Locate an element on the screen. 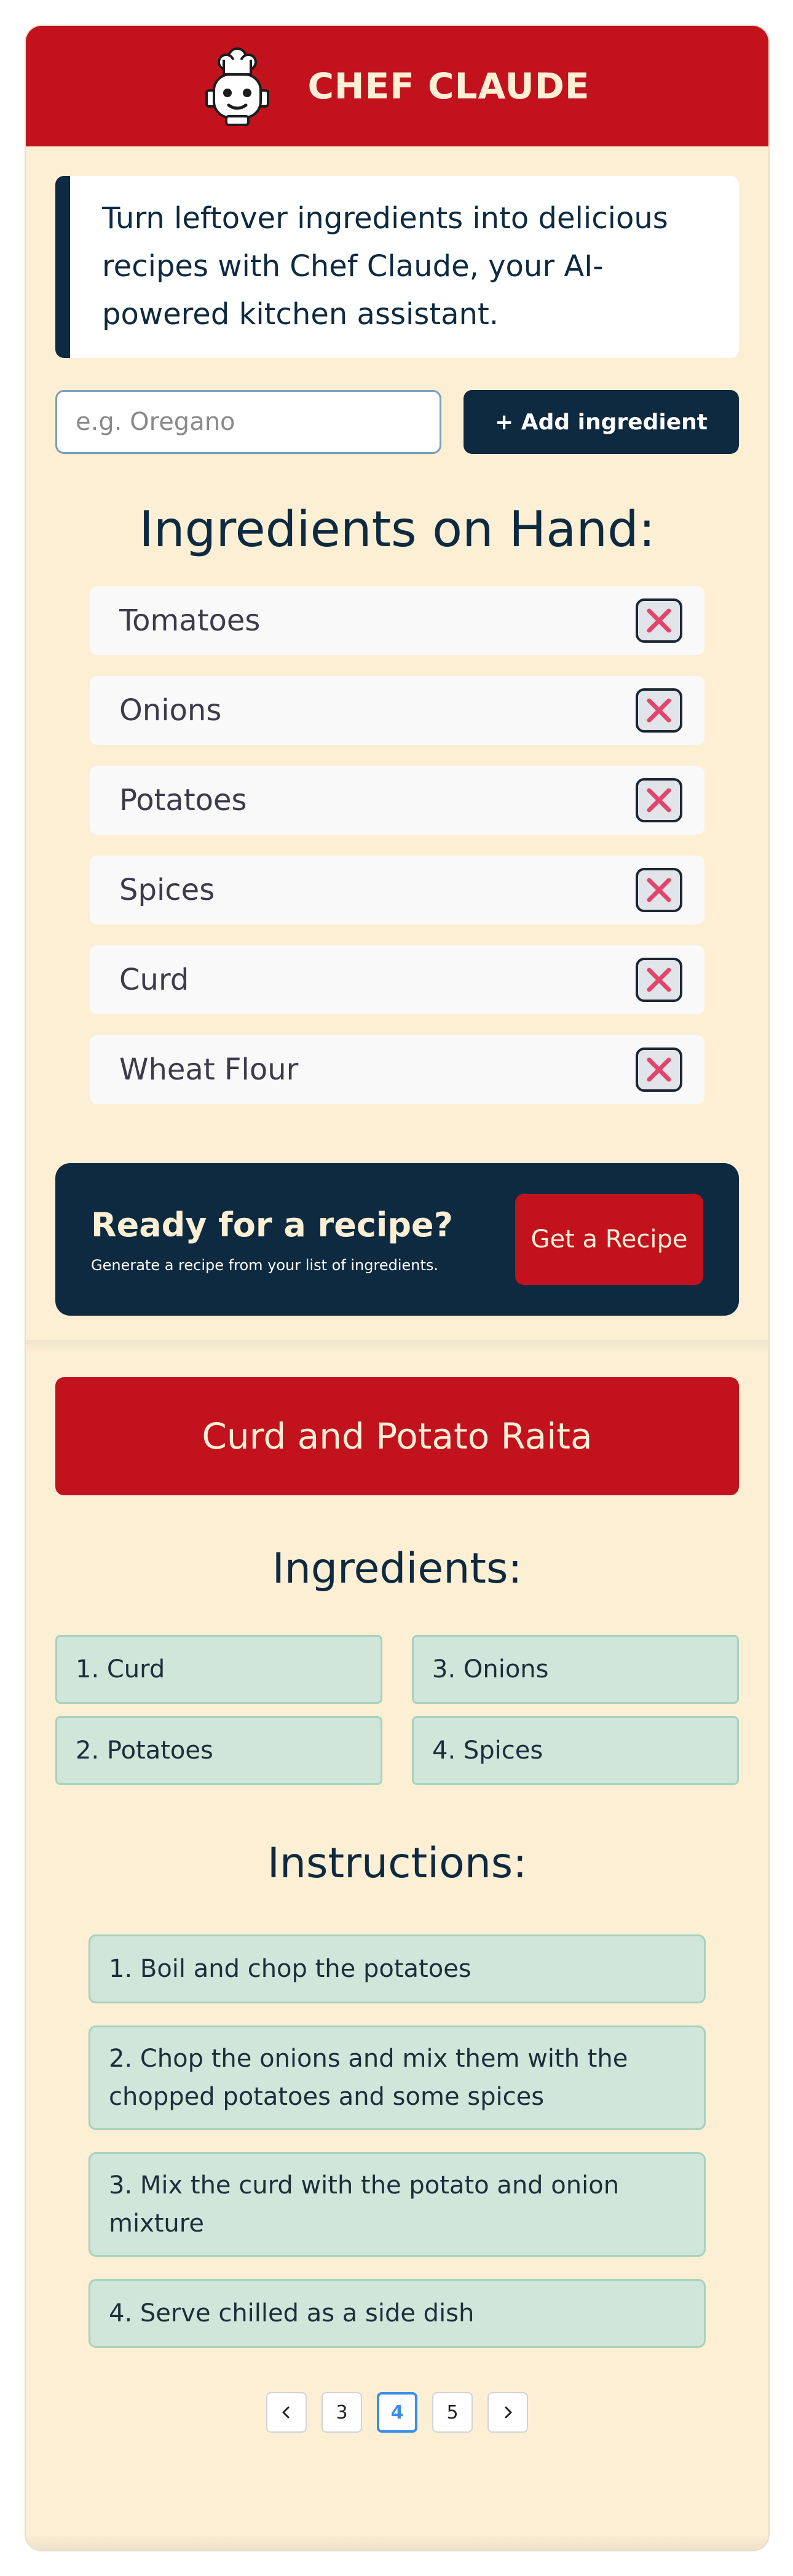  list-item: Curd is located at coordinates (397, 979).